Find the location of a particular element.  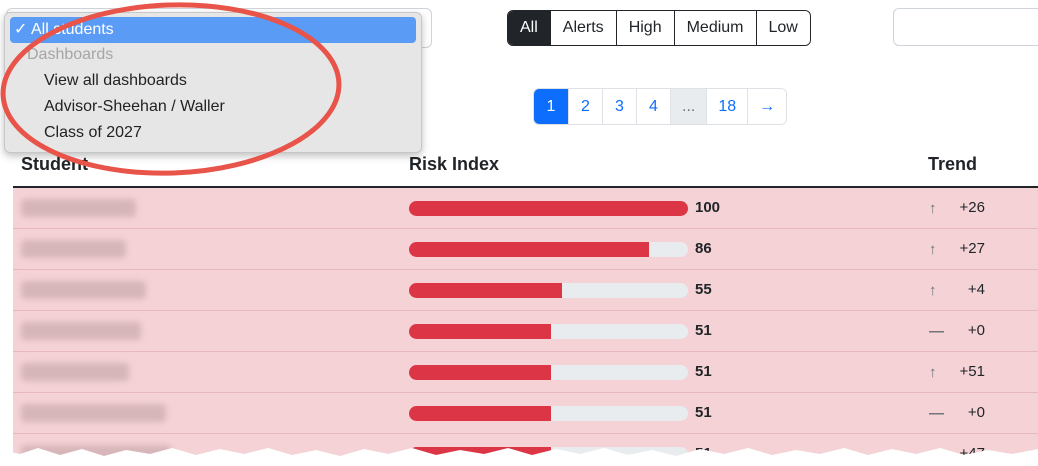

page-1-link: 1 is located at coordinates (551, 106).